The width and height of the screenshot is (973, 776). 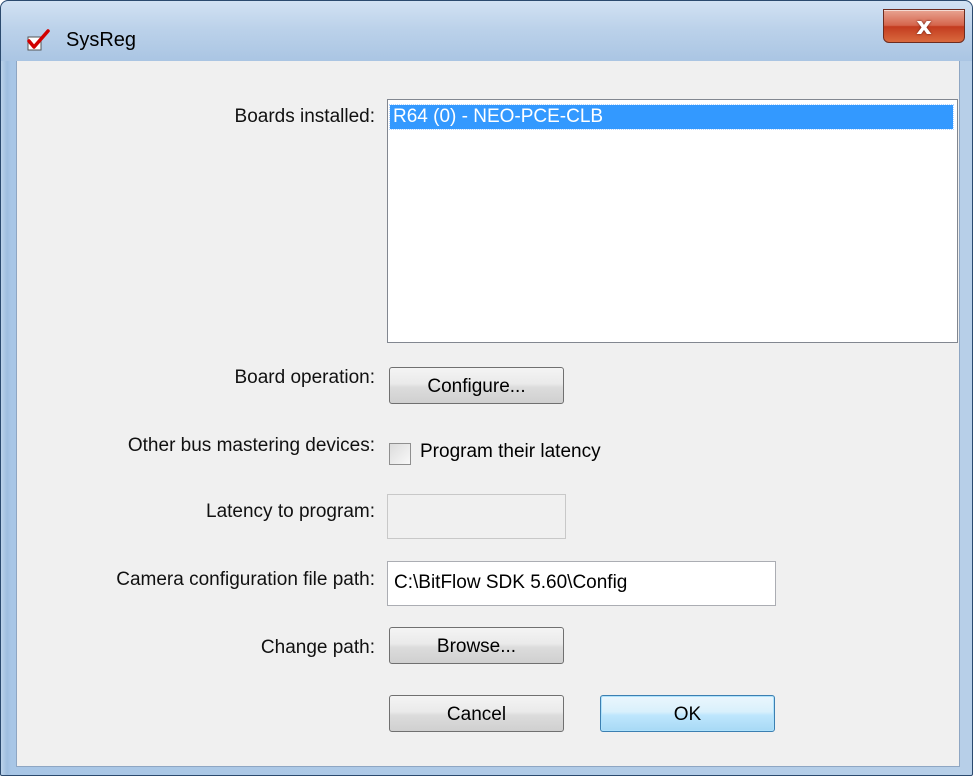 I want to click on change-path-label: Change path:, so click(x=317, y=647).